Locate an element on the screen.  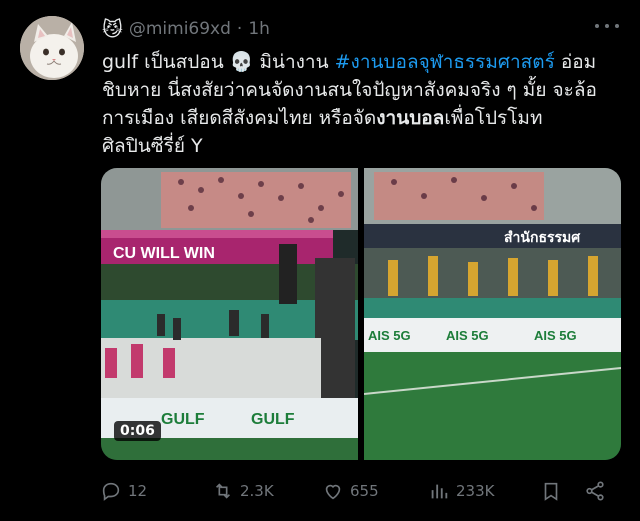
stage-sign-text: สำนักธรรมศ is located at coordinates (542, 237).